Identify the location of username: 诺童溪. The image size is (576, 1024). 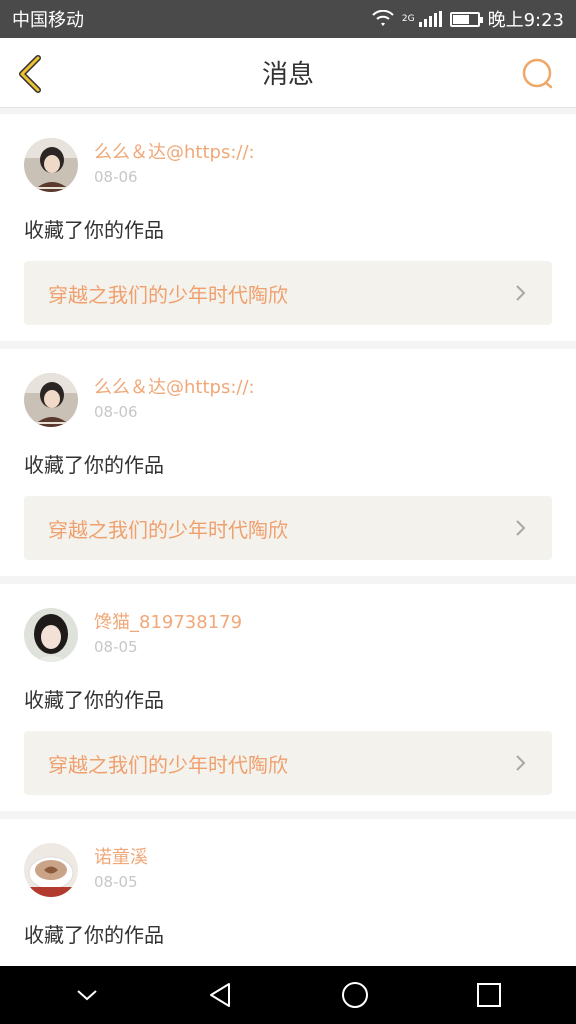
(121, 858).